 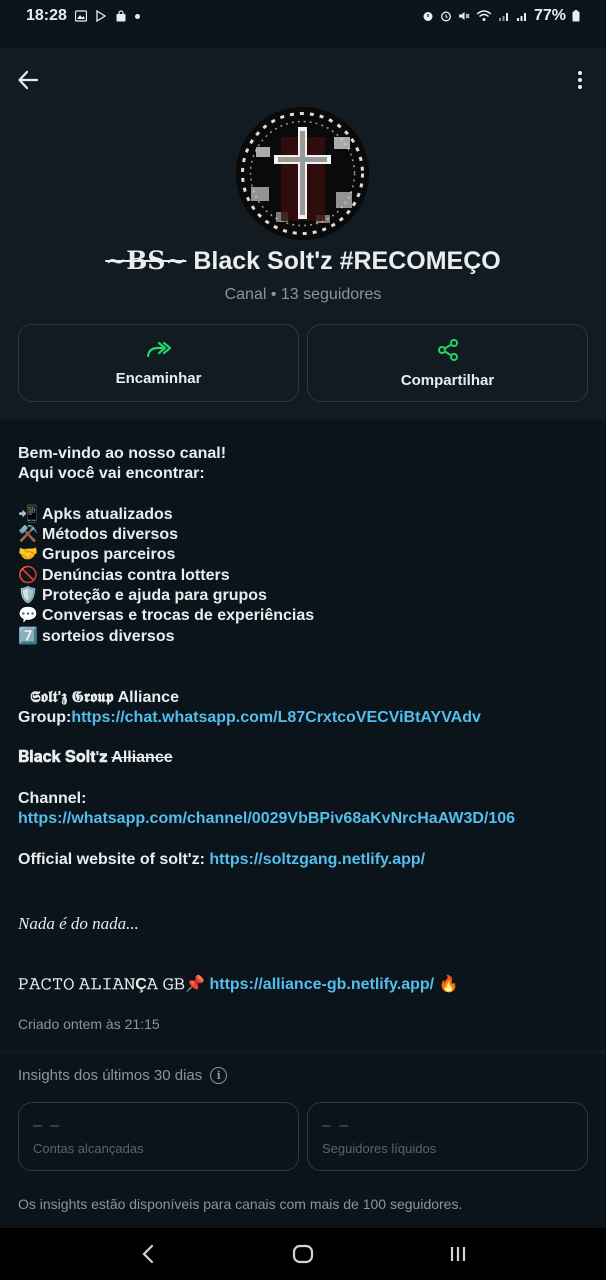 What do you see at coordinates (549, 15) in the screenshot?
I see `battery-level: 77%` at bounding box center [549, 15].